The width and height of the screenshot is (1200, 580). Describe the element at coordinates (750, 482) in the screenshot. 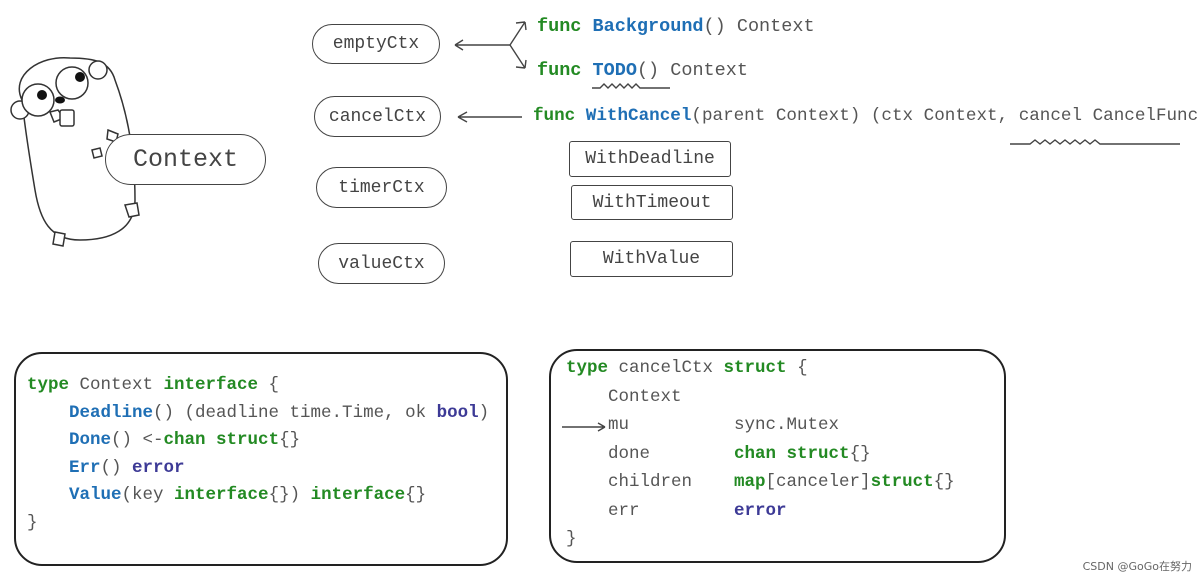

I see `code-token: map` at that location.